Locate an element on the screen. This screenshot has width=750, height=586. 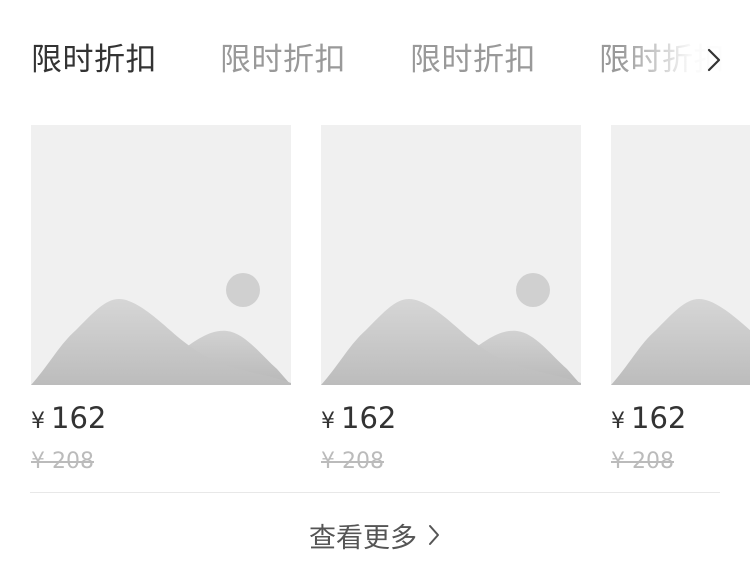
product-card: ¥162 ¥ 208 is located at coordinates (680, 299).